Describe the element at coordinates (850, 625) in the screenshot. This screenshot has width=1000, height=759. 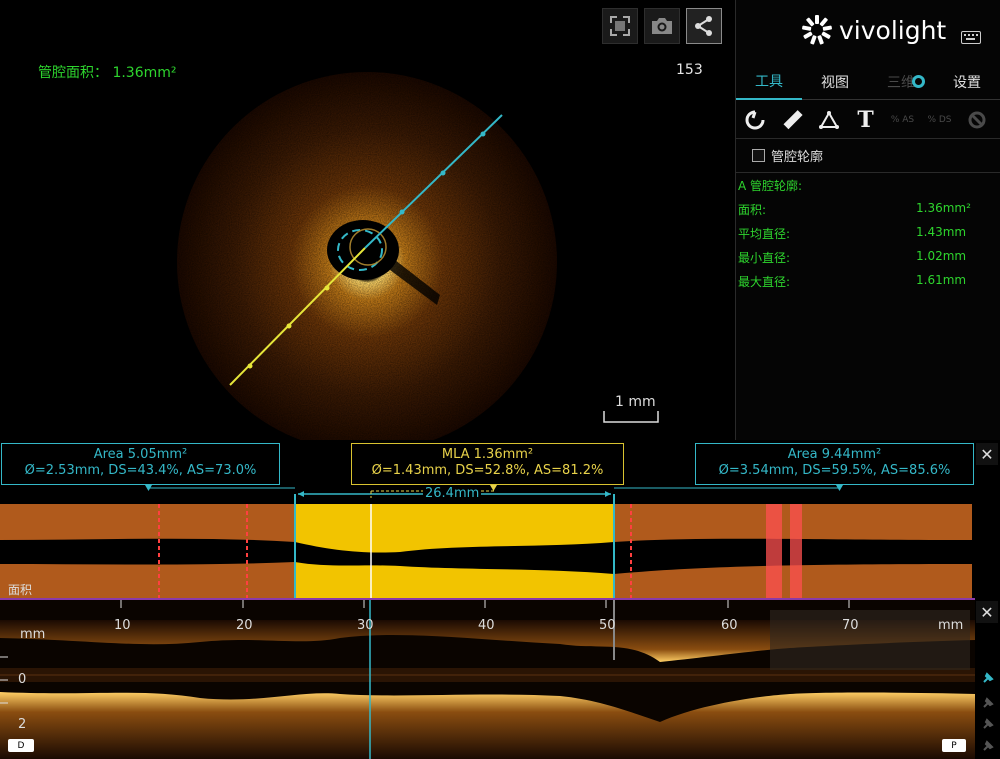
I see `axis-tick-70: 70` at that location.